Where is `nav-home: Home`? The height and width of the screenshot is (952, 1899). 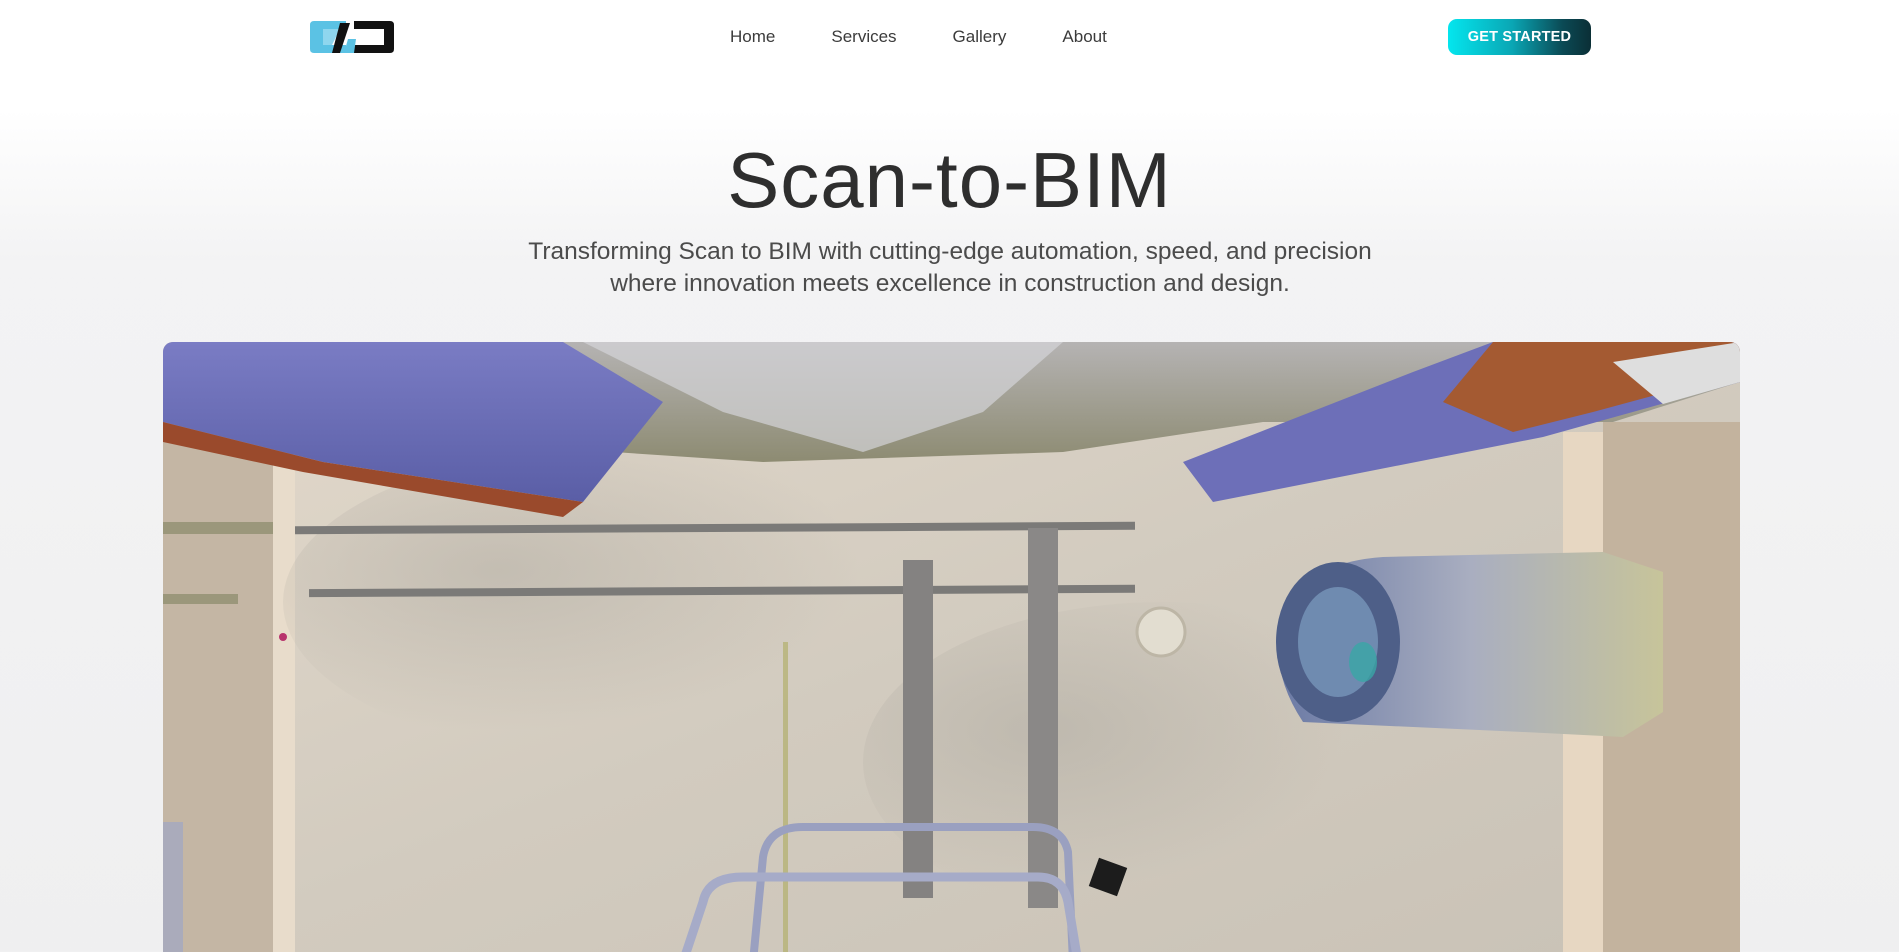 nav-home: Home is located at coordinates (752, 37).